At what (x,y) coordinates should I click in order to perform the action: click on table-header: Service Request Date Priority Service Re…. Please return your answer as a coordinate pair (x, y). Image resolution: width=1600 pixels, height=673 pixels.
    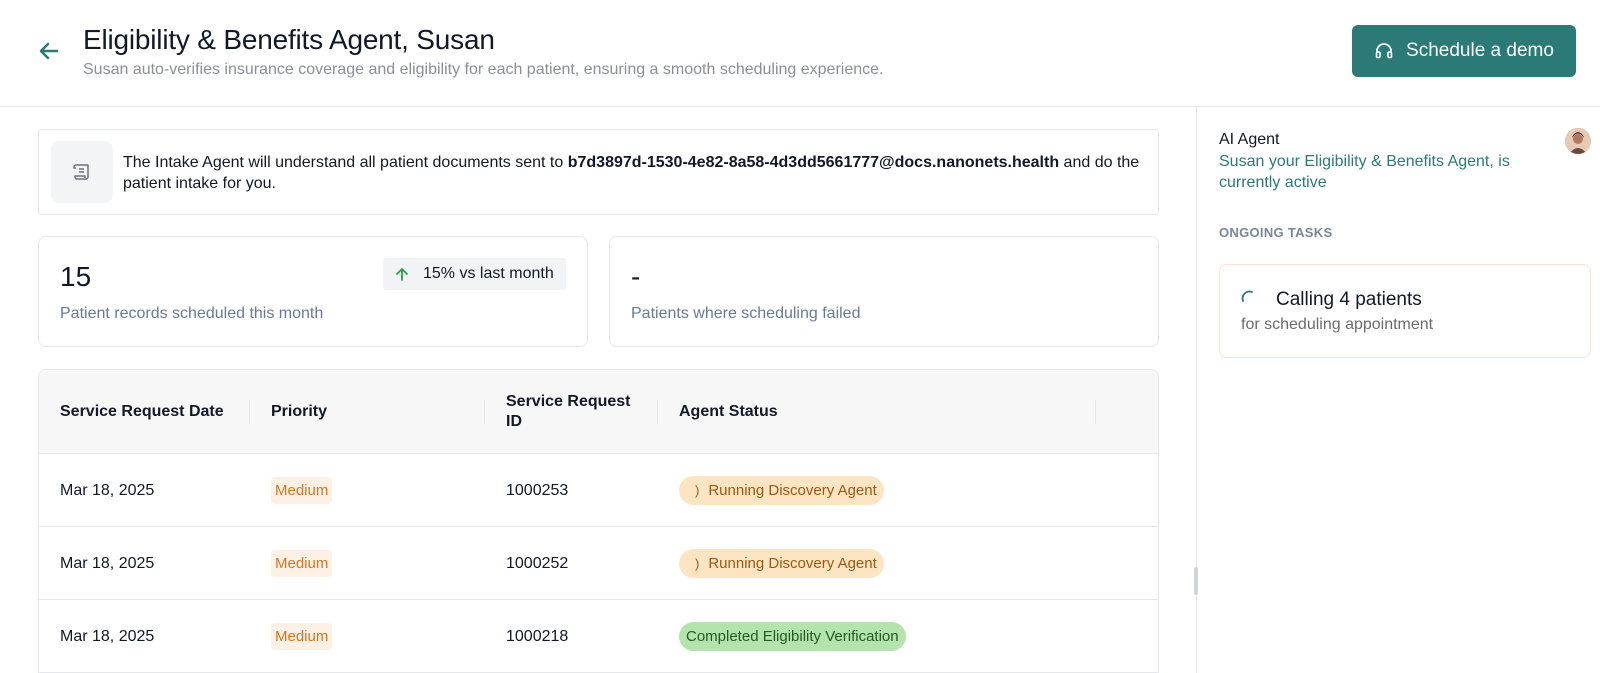
    Looking at the image, I should click on (598, 412).